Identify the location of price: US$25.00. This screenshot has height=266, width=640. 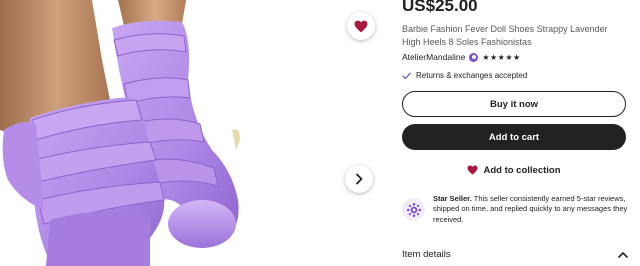
(440, 7).